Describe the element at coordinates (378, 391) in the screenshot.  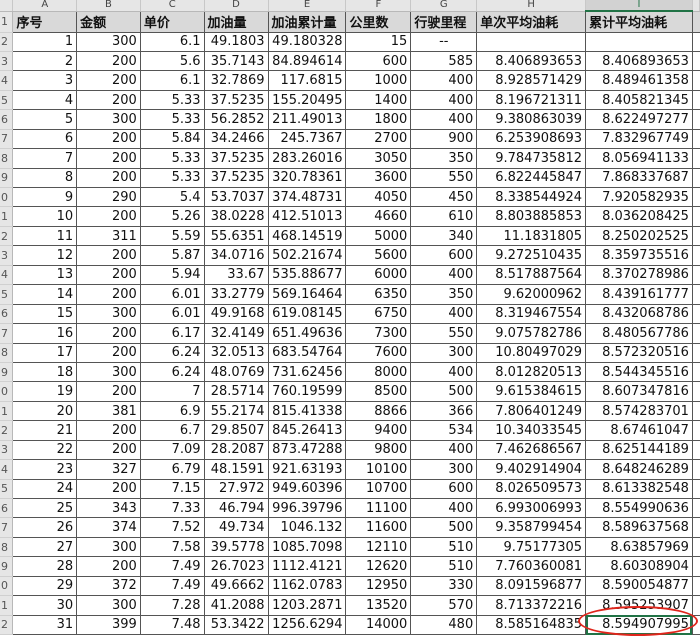
I see `cell: 8500` at that location.